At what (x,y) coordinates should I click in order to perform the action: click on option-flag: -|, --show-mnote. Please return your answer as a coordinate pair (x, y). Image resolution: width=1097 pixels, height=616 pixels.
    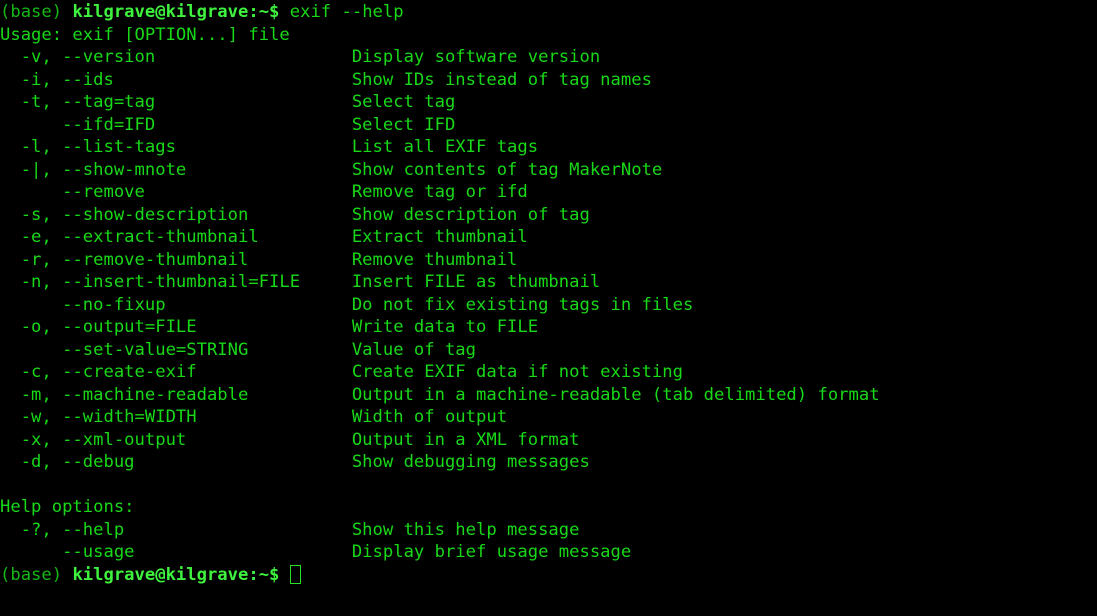
    Looking at the image, I should click on (176, 169).